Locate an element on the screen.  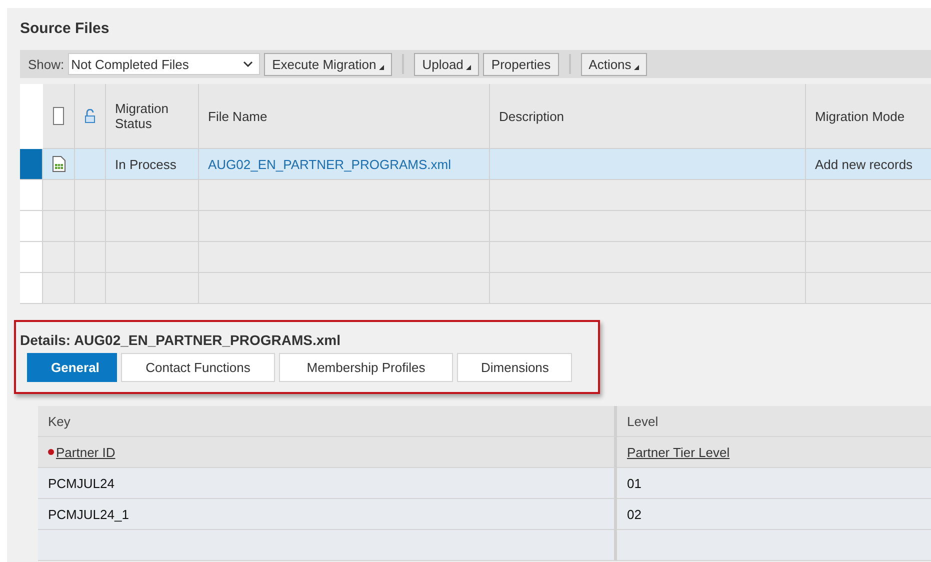
table-cell: PCMJUL24 is located at coordinates (81, 483).